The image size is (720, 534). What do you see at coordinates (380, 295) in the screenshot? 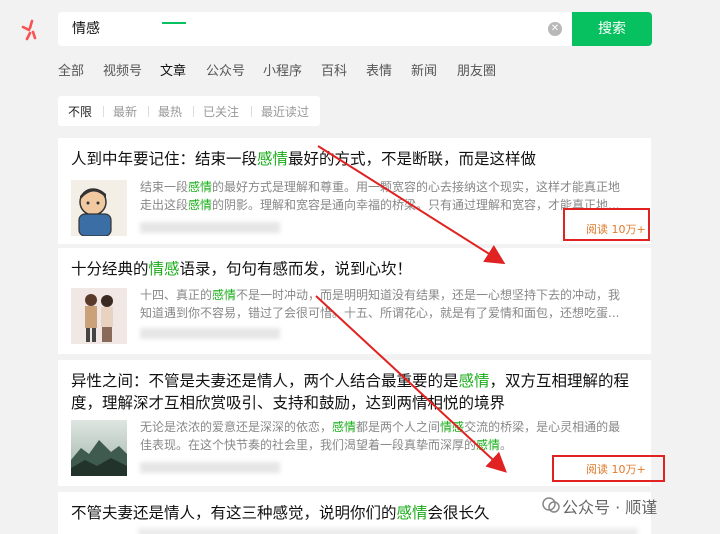
I see `result-snippet: 十四、真正的感情不是一时冲动，而是明明知道没有结果，还是一心想坚持下去的冲动，我` at bounding box center [380, 295].